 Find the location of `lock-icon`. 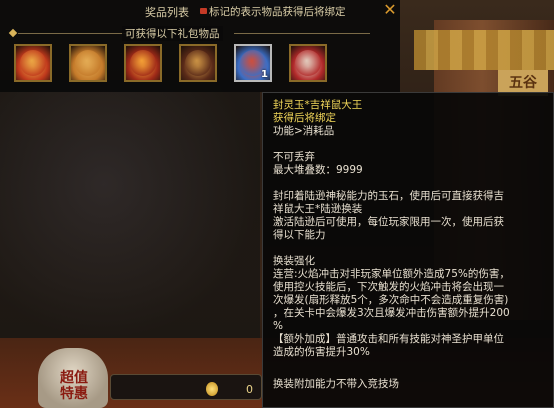

lock-icon is located at coordinates (203, 11).